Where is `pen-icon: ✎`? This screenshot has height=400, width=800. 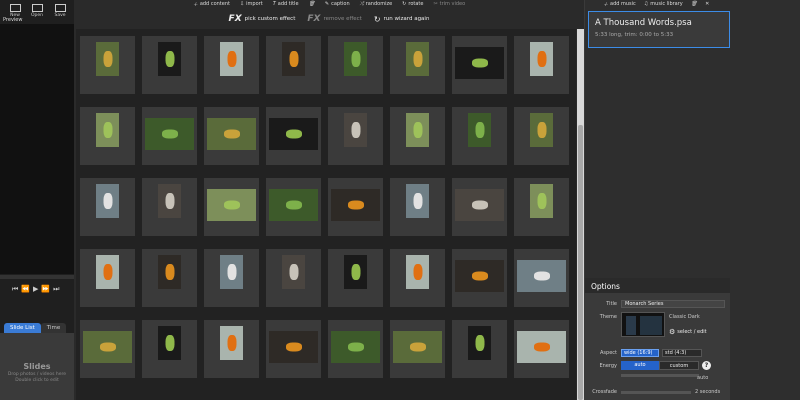
pen-icon: ✎ is located at coordinates (327, 4).